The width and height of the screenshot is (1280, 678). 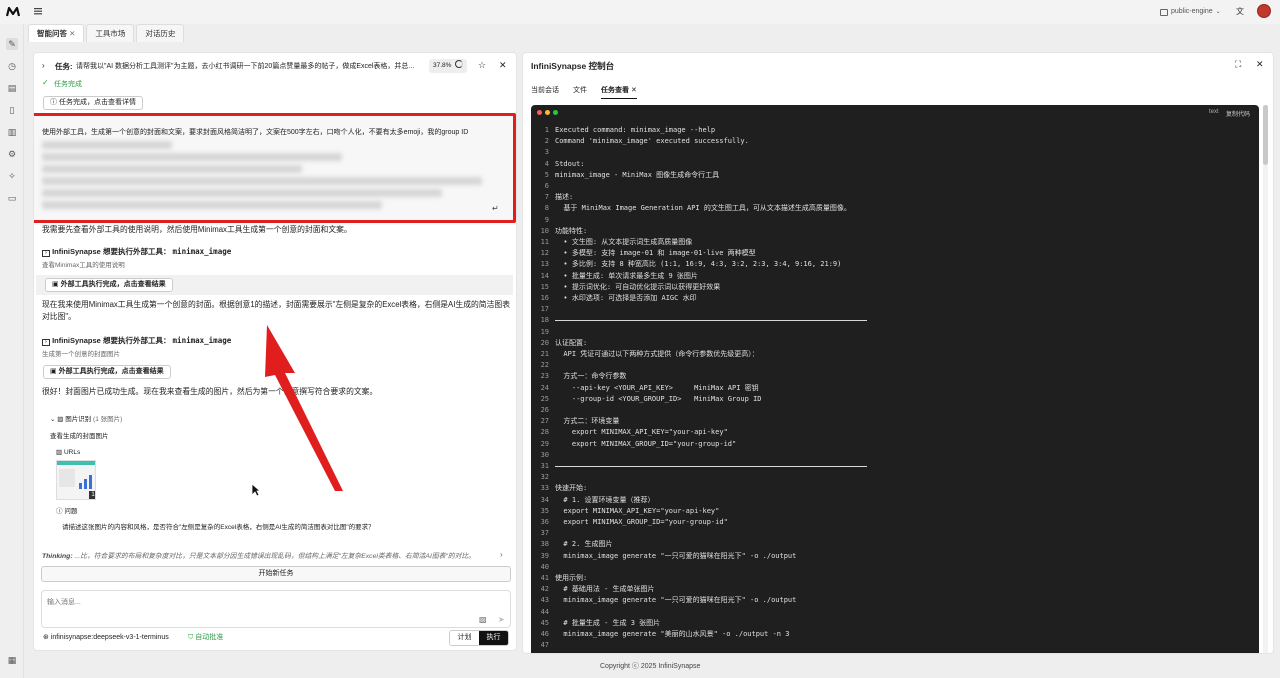 What do you see at coordinates (12, 44) in the screenshot?
I see `edit-icon: ✎` at bounding box center [12, 44].